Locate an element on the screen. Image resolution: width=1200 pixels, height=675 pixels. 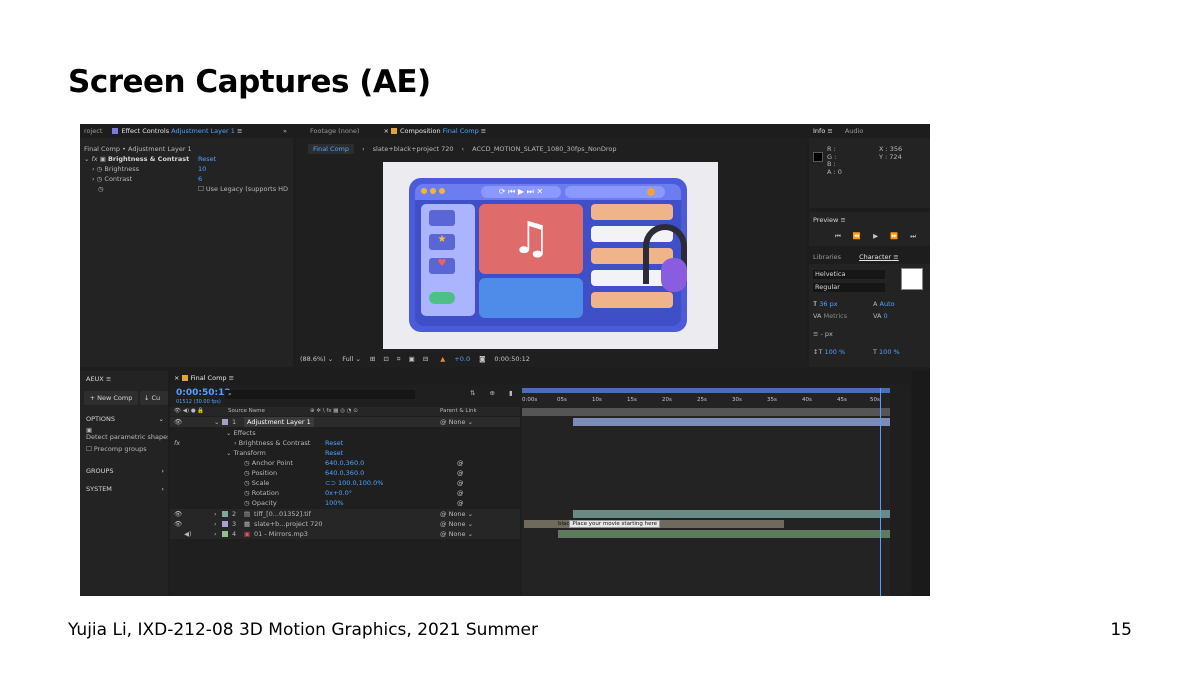
panel-overflow-icon: » is located at coordinates (285, 131).